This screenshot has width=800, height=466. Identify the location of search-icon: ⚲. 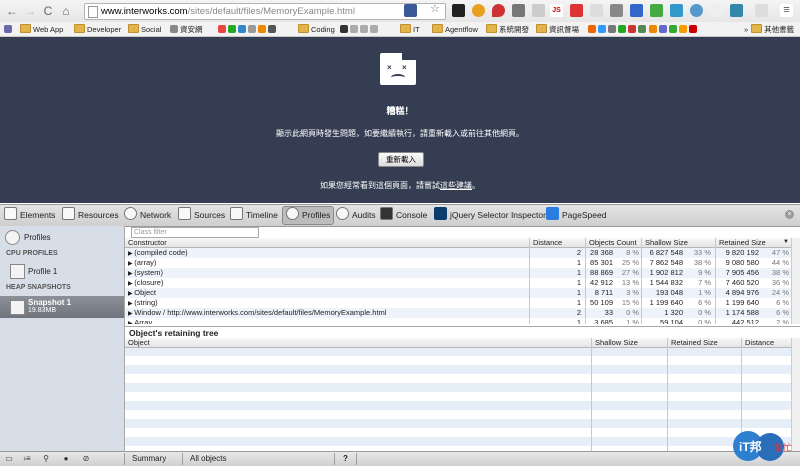
(46, 459).